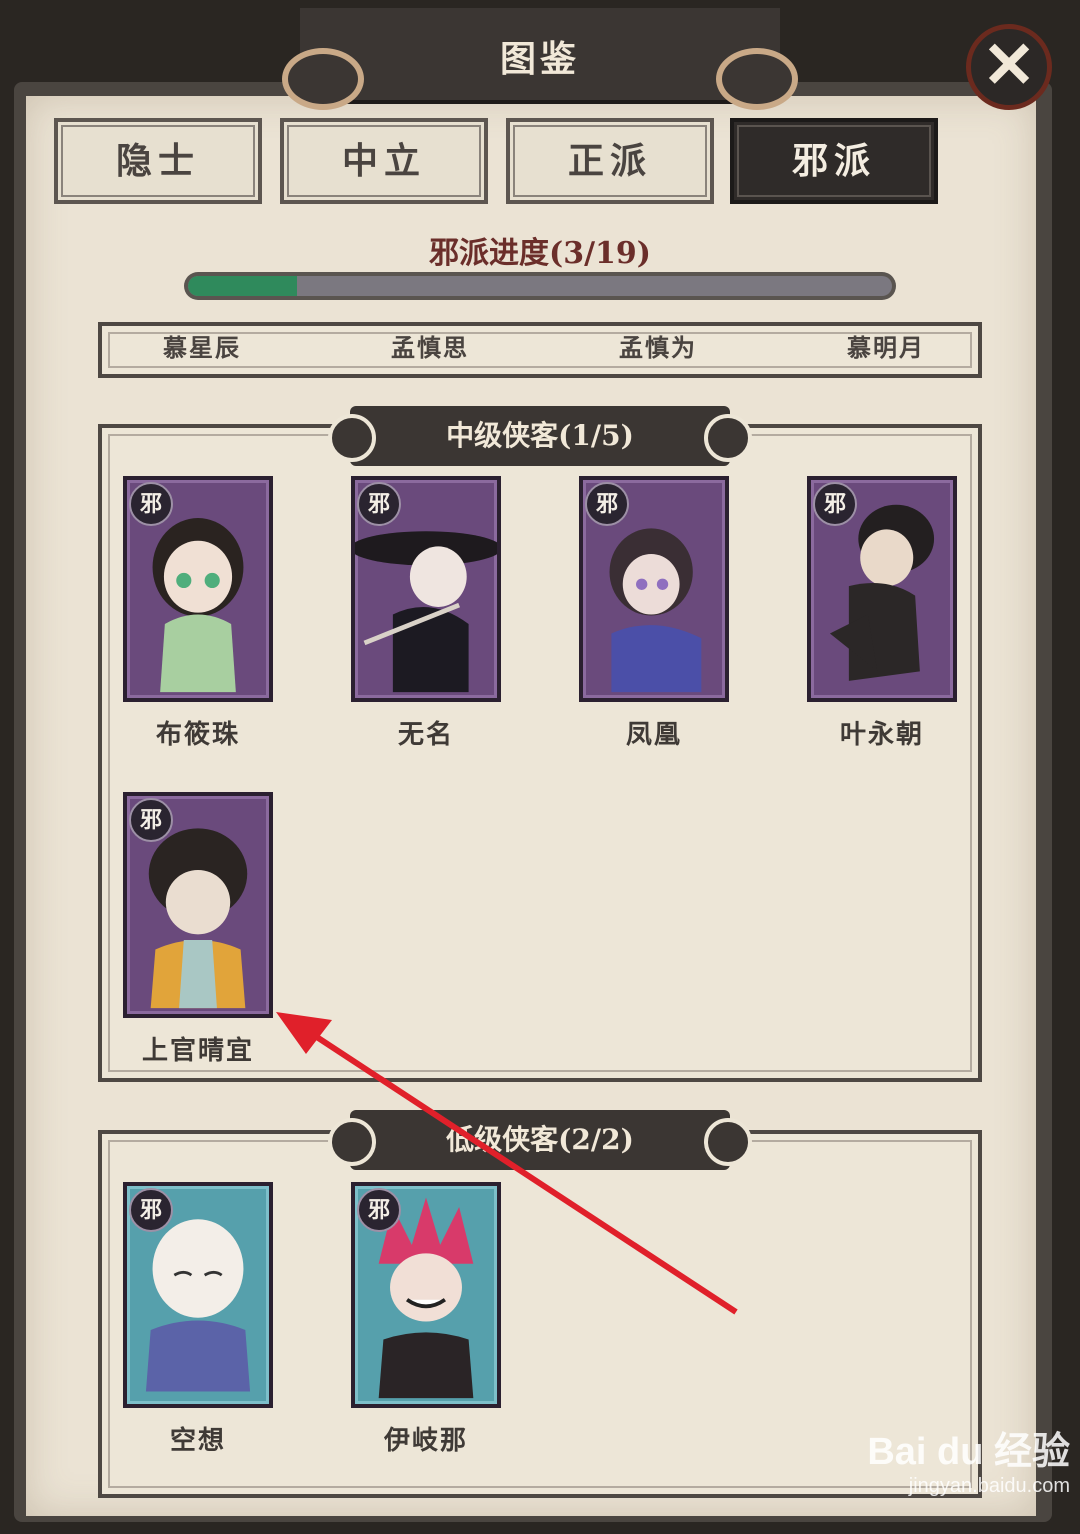 The image size is (1080, 1534). Describe the element at coordinates (202, 345) in the screenshot. I see `strip-name: 慕星辰` at that location.